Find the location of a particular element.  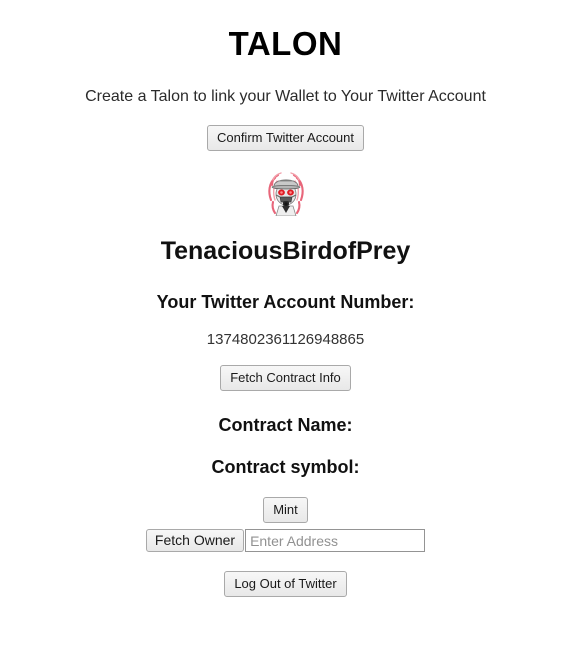

log-out-of-twitter-button: Log Out of Twitter is located at coordinates (285, 584).